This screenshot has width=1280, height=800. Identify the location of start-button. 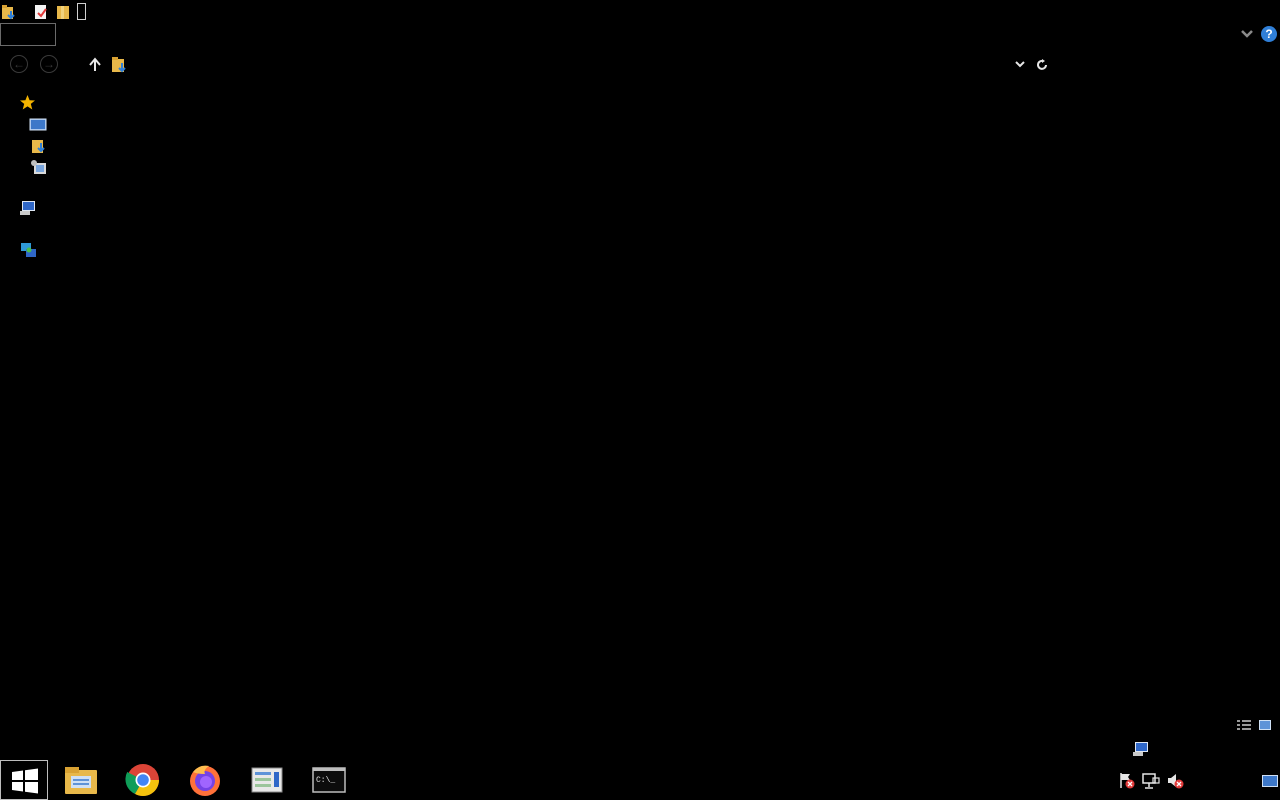
(24, 780).